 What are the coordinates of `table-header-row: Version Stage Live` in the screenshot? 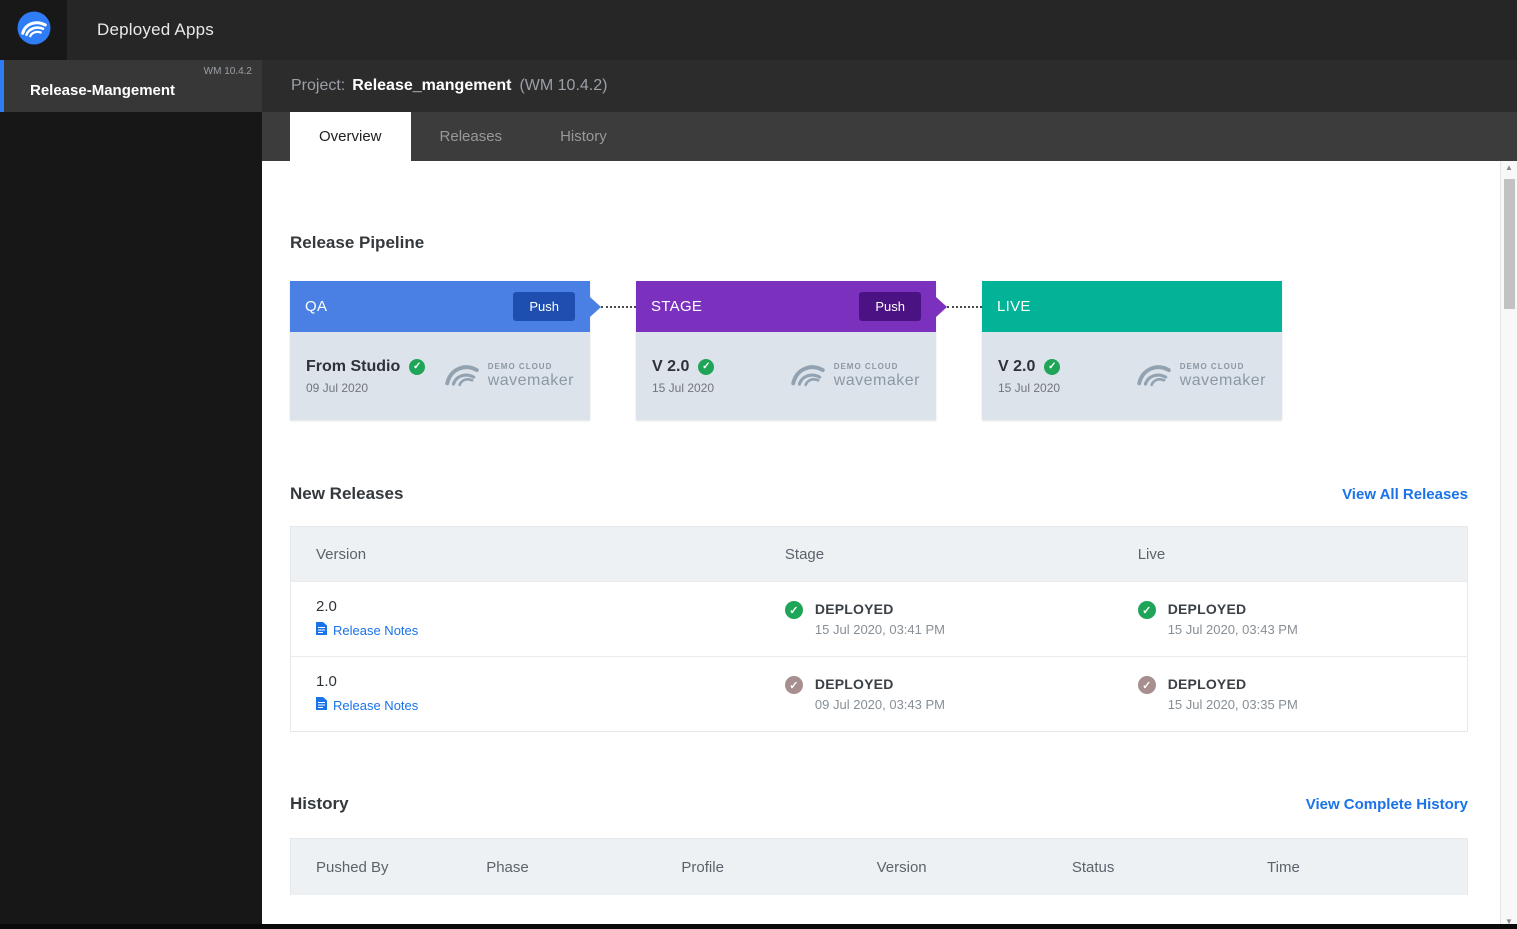 It's located at (879, 554).